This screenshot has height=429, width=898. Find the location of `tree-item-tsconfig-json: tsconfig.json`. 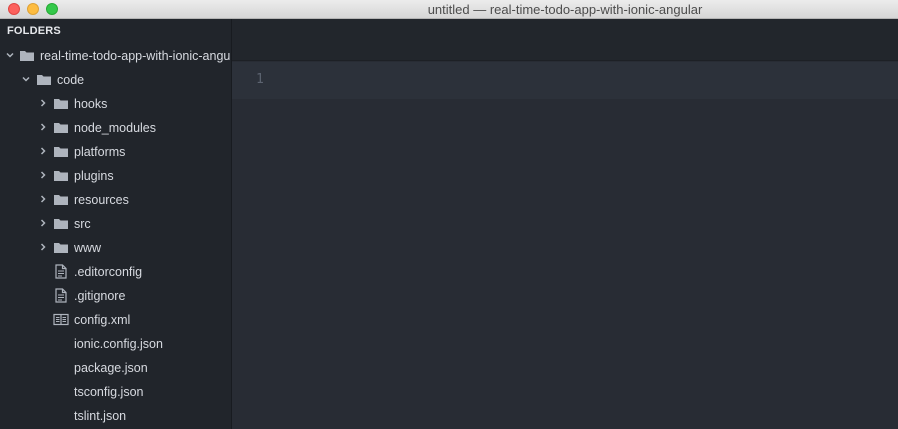

tree-item-tsconfig-json: tsconfig.json is located at coordinates (115, 392).